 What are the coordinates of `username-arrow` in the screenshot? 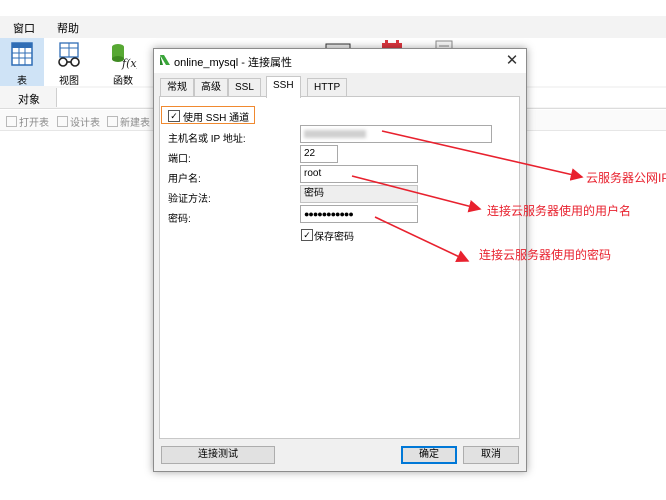 It's located at (416, 194).